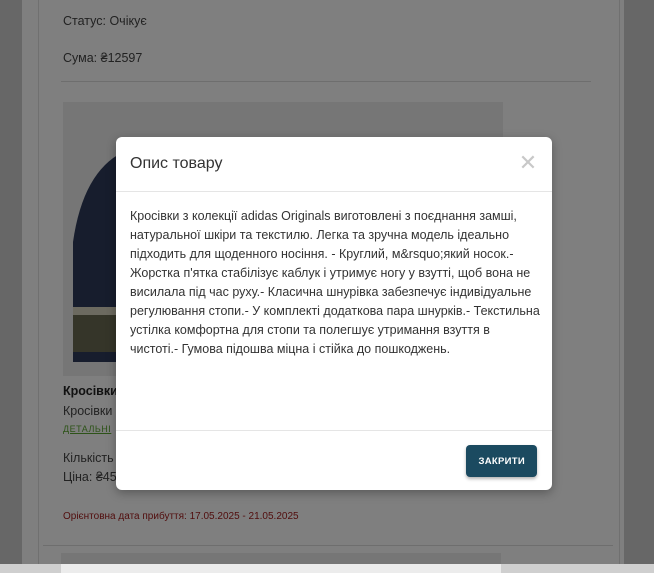 Image resolution: width=654 pixels, height=573 pixels. What do you see at coordinates (334, 460) in the screenshot?
I see `modal-footer: ЗАКРИТИ` at bounding box center [334, 460].